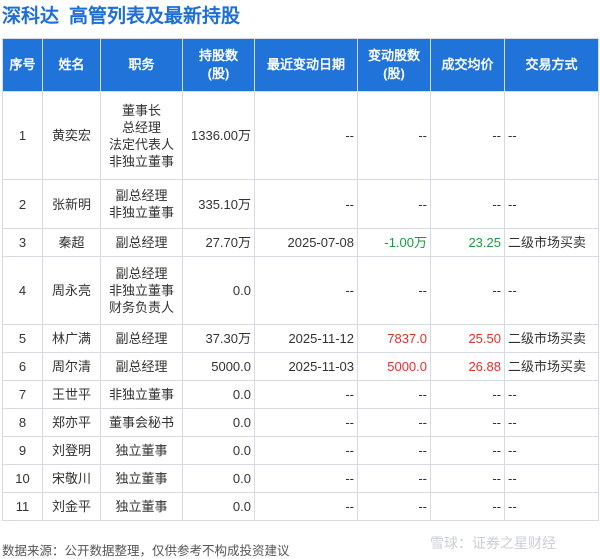 The width and height of the screenshot is (600, 559). I want to click on row-index: 10, so click(22, 478).